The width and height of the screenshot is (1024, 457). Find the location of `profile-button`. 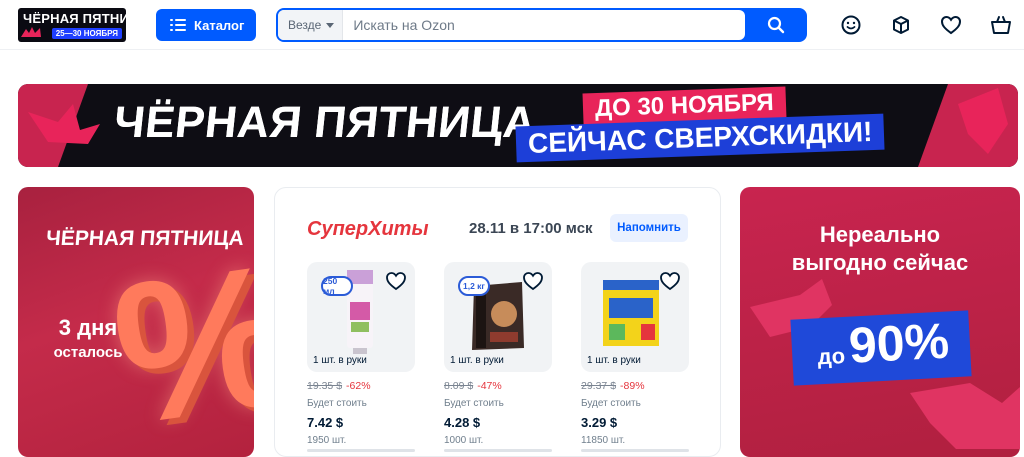

profile-button is located at coordinates (851, 25).